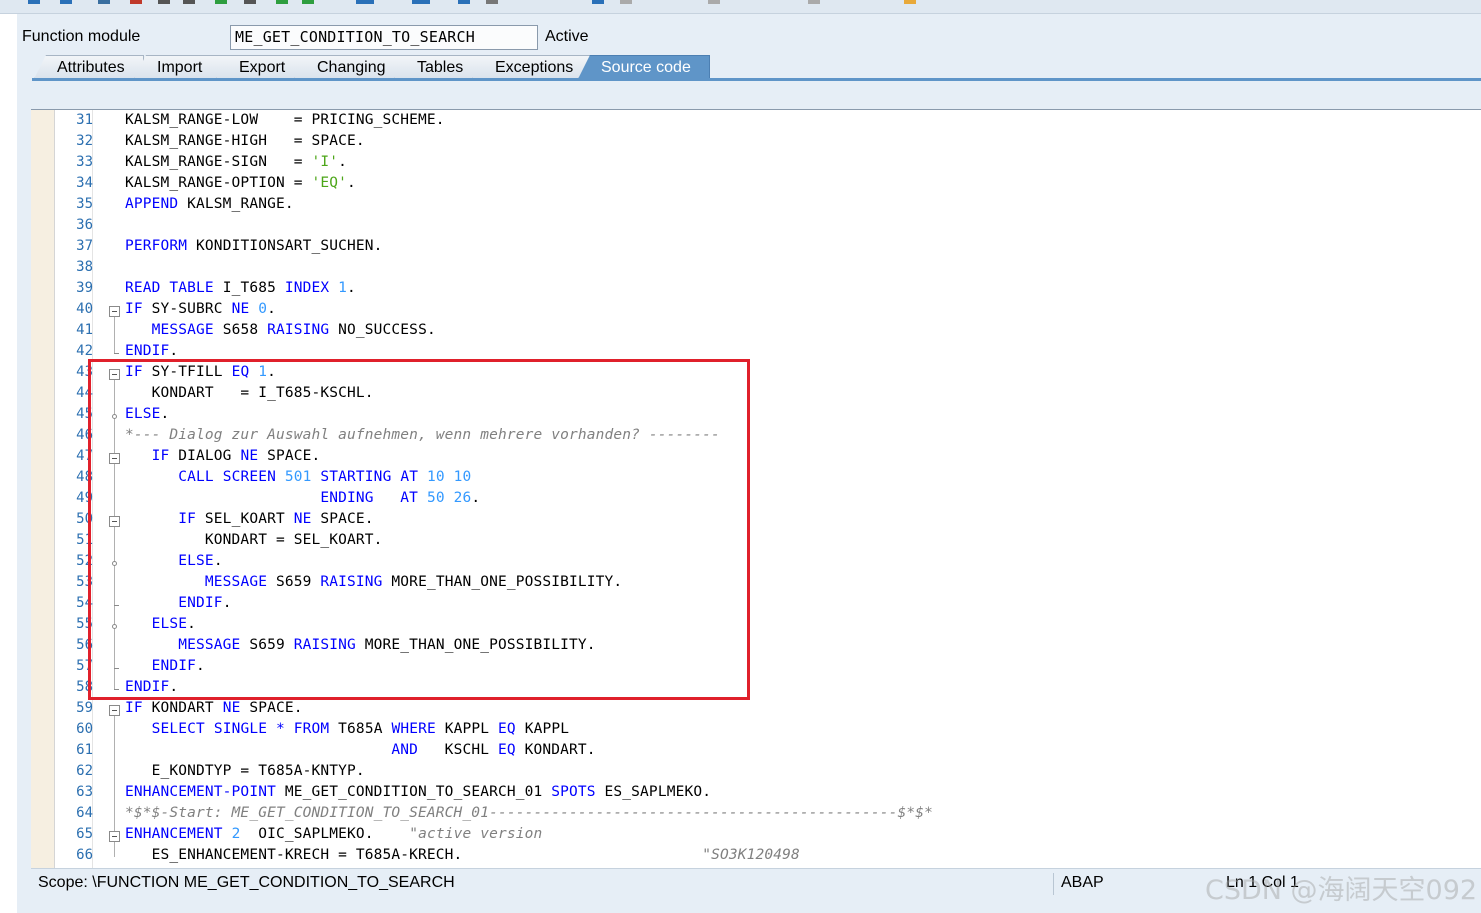 The image size is (1481, 913). What do you see at coordinates (360, 750) in the screenshot?
I see `code-line: AND KSCHL EQ KONDART.` at bounding box center [360, 750].